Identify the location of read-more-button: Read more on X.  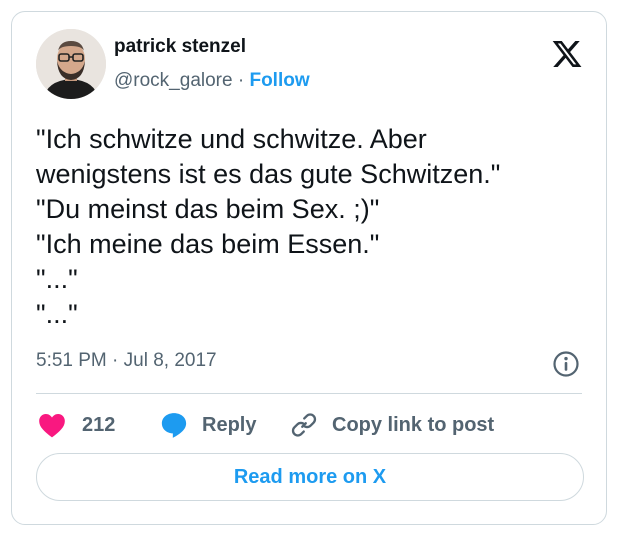
(310, 477).